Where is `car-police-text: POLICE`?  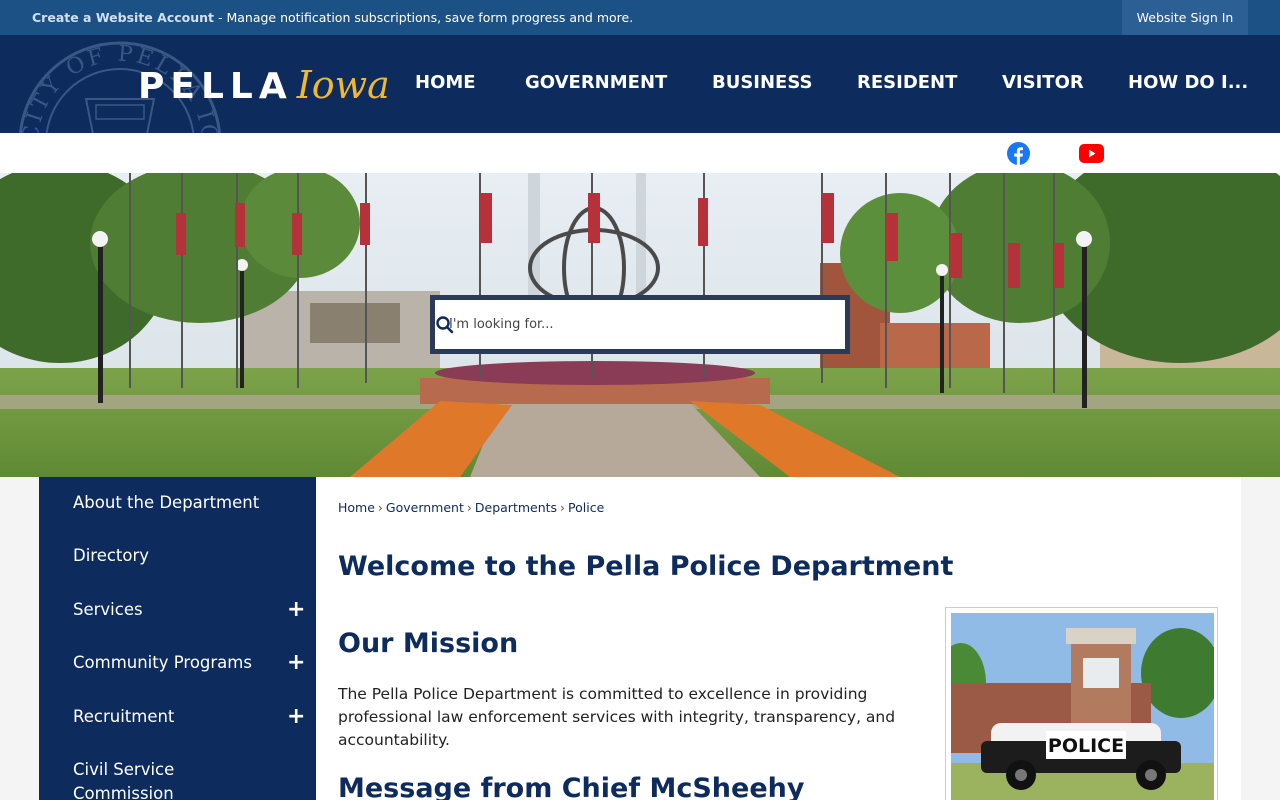
car-police-text: POLICE is located at coordinates (1086, 746).